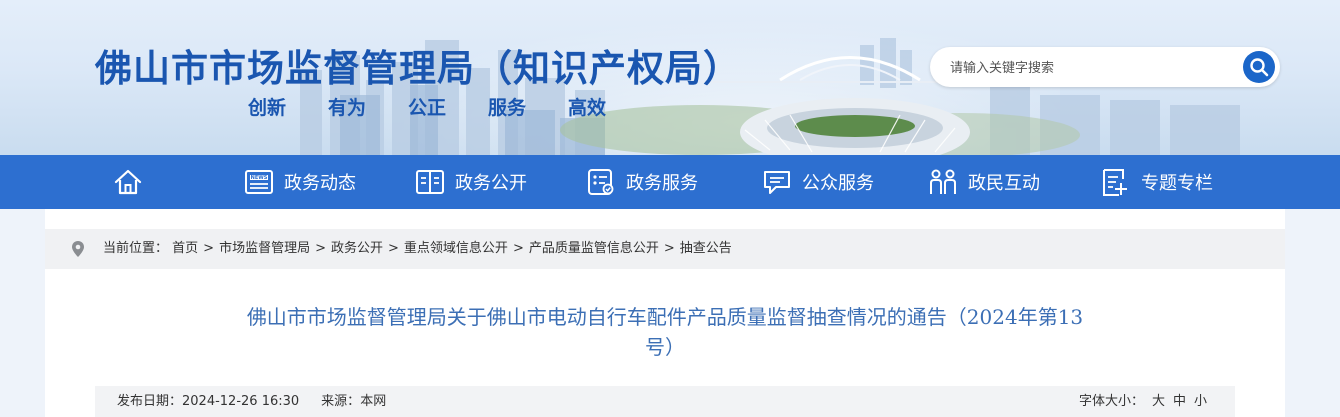 The width and height of the screenshot is (1340, 417). What do you see at coordinates (706, 248) in the screenshot?
I see `breadcrumb-link-inspection: 抽查公告` at bounding box center [706, 248].